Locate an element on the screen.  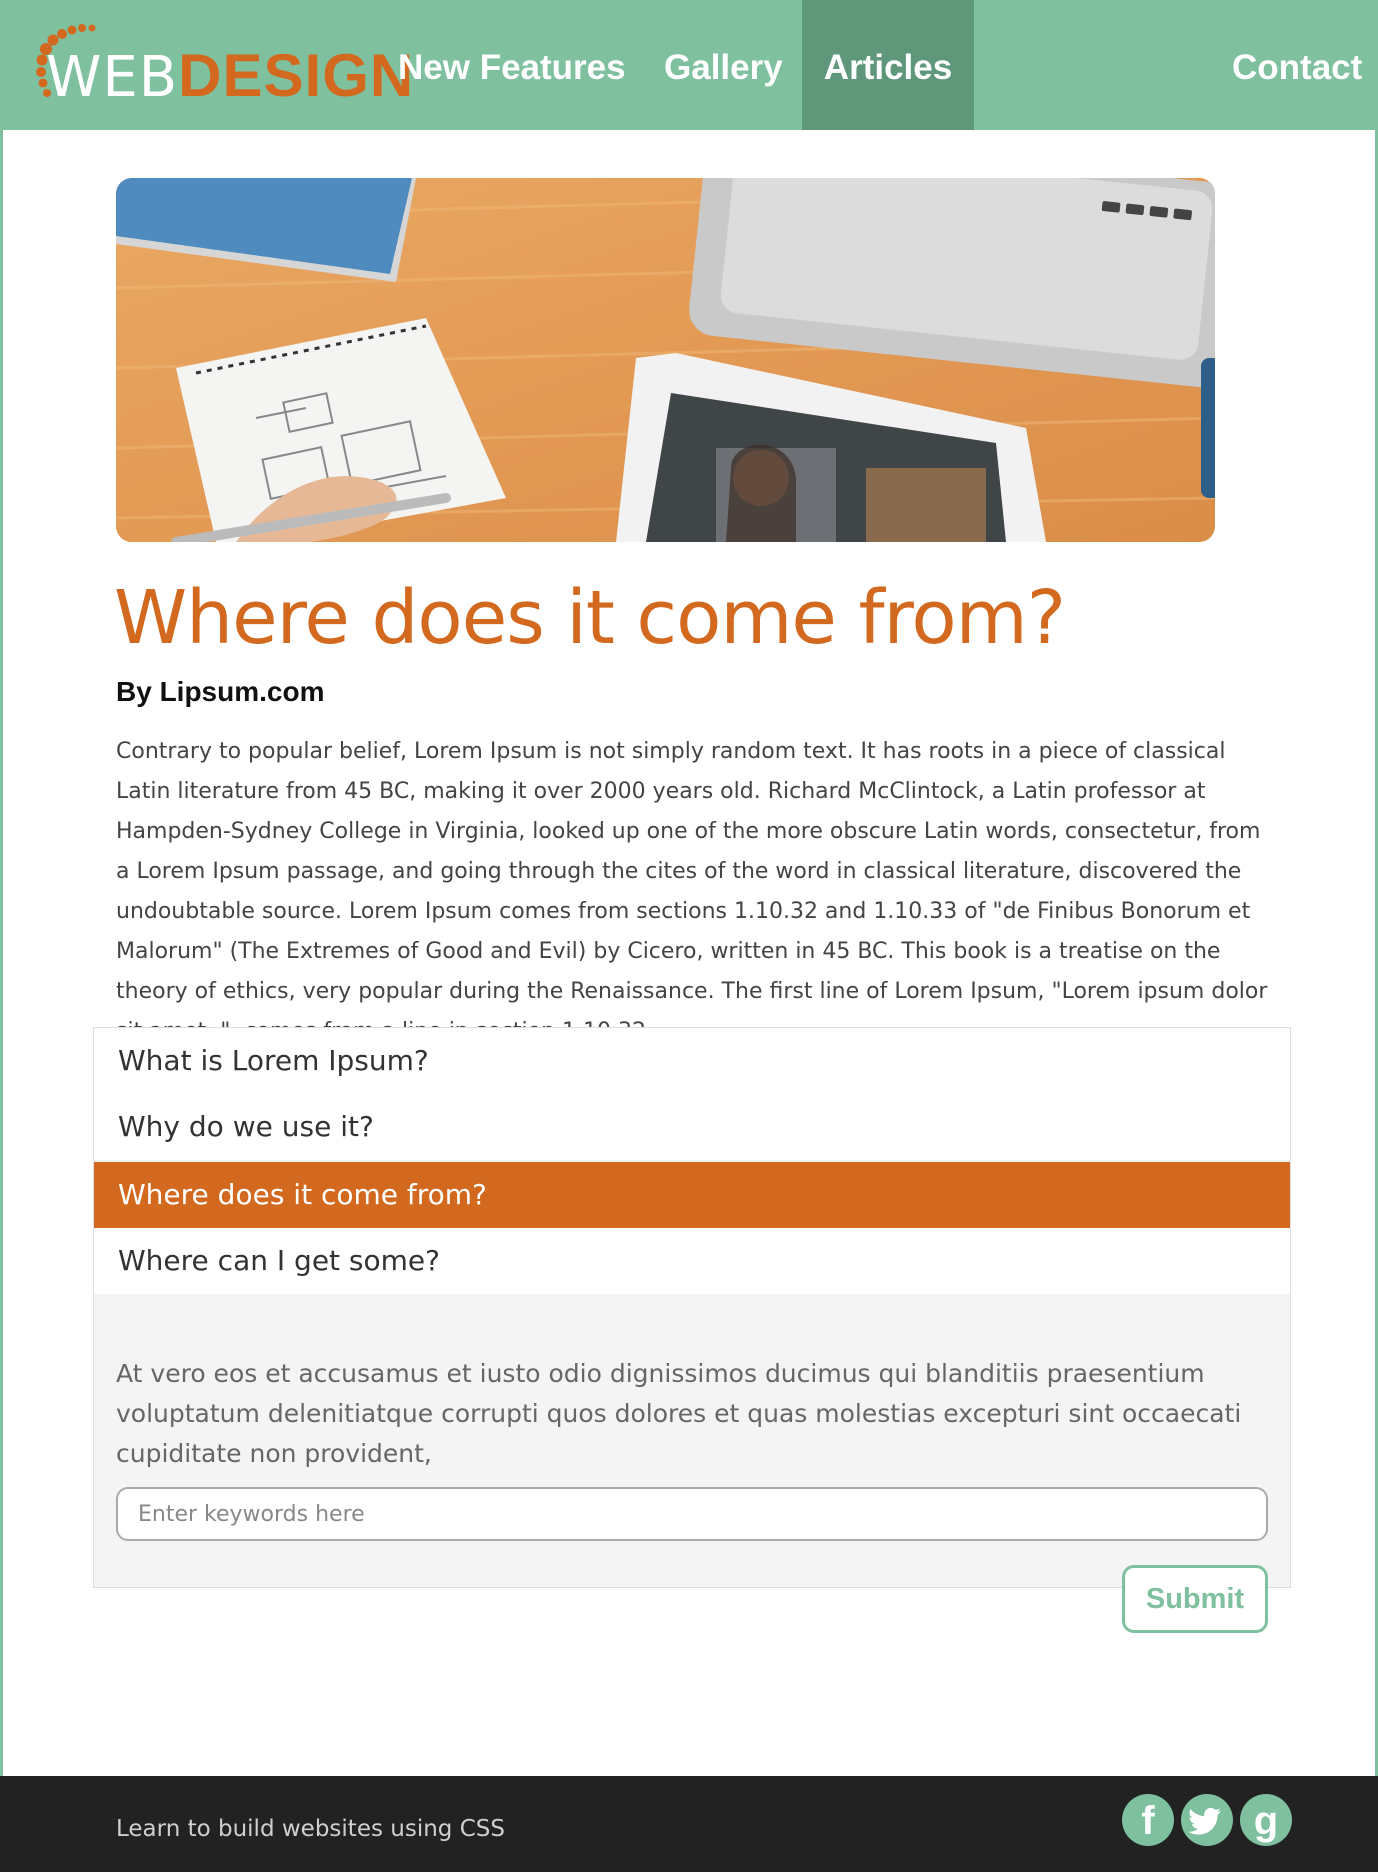
facebook-icon: f is located at coordinates (1148, 1820).